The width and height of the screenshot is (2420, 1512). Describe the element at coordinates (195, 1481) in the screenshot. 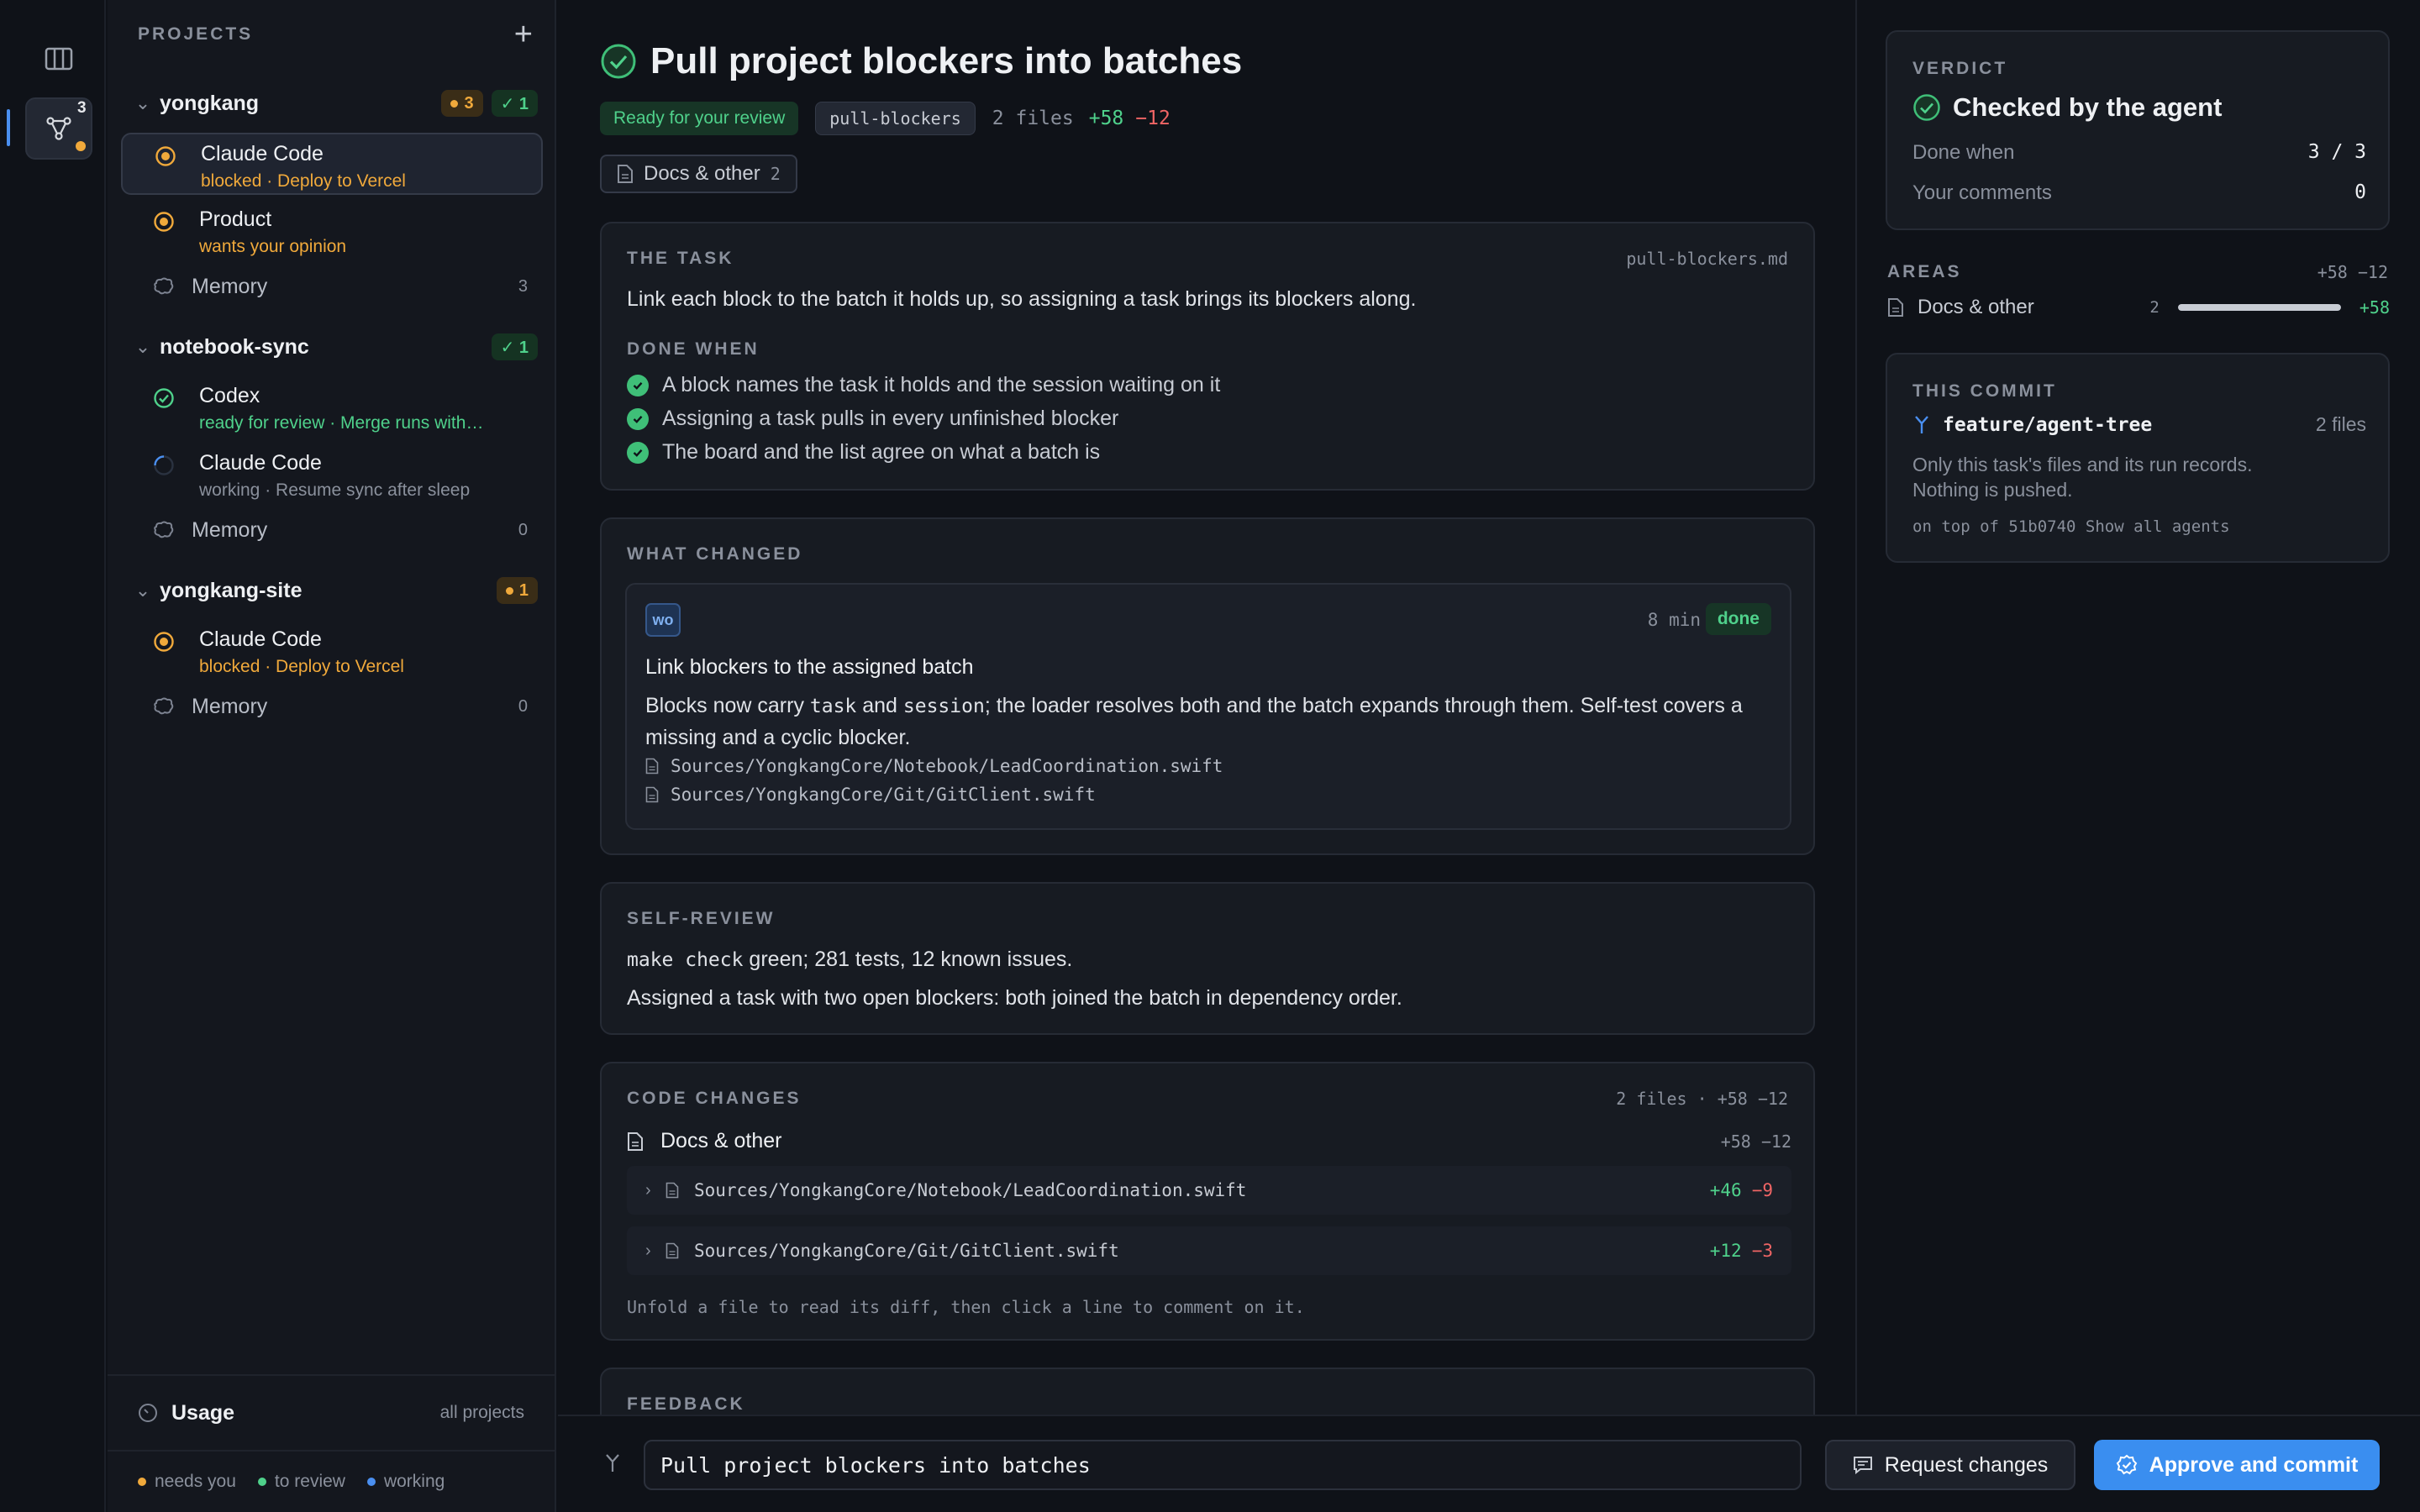

I see `legend-label: needs you` at that location.